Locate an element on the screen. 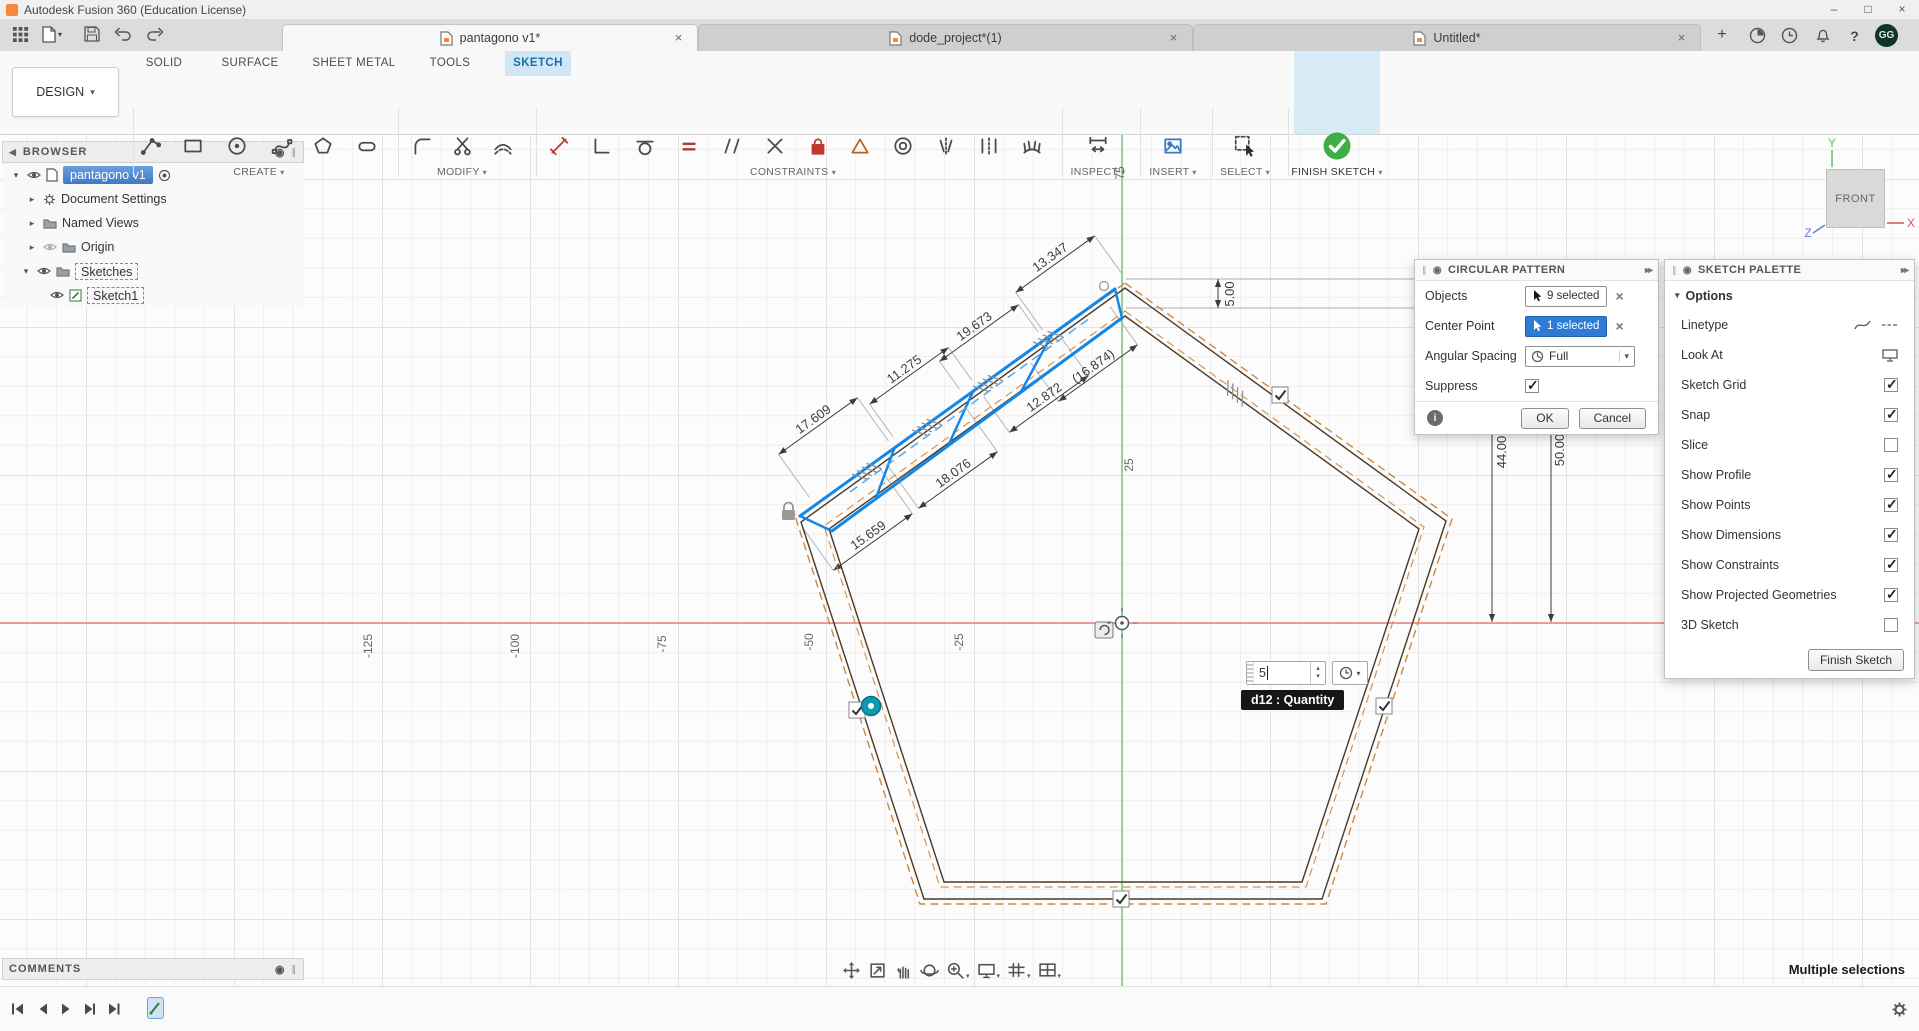 The height and width of the screenshot is (1031, 1919). coincident-constraint-icon is located at coordinates (775, 146).